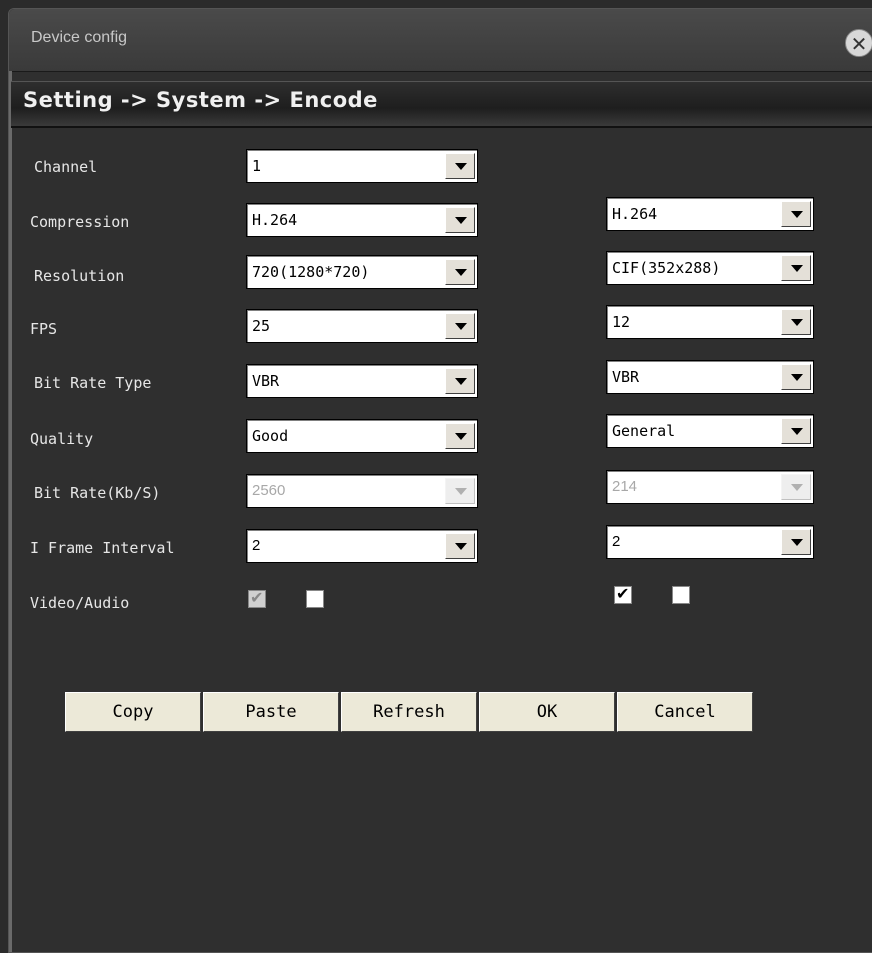  I want to click on resolution-main-select: 720(1280*720), so click(362, 272).